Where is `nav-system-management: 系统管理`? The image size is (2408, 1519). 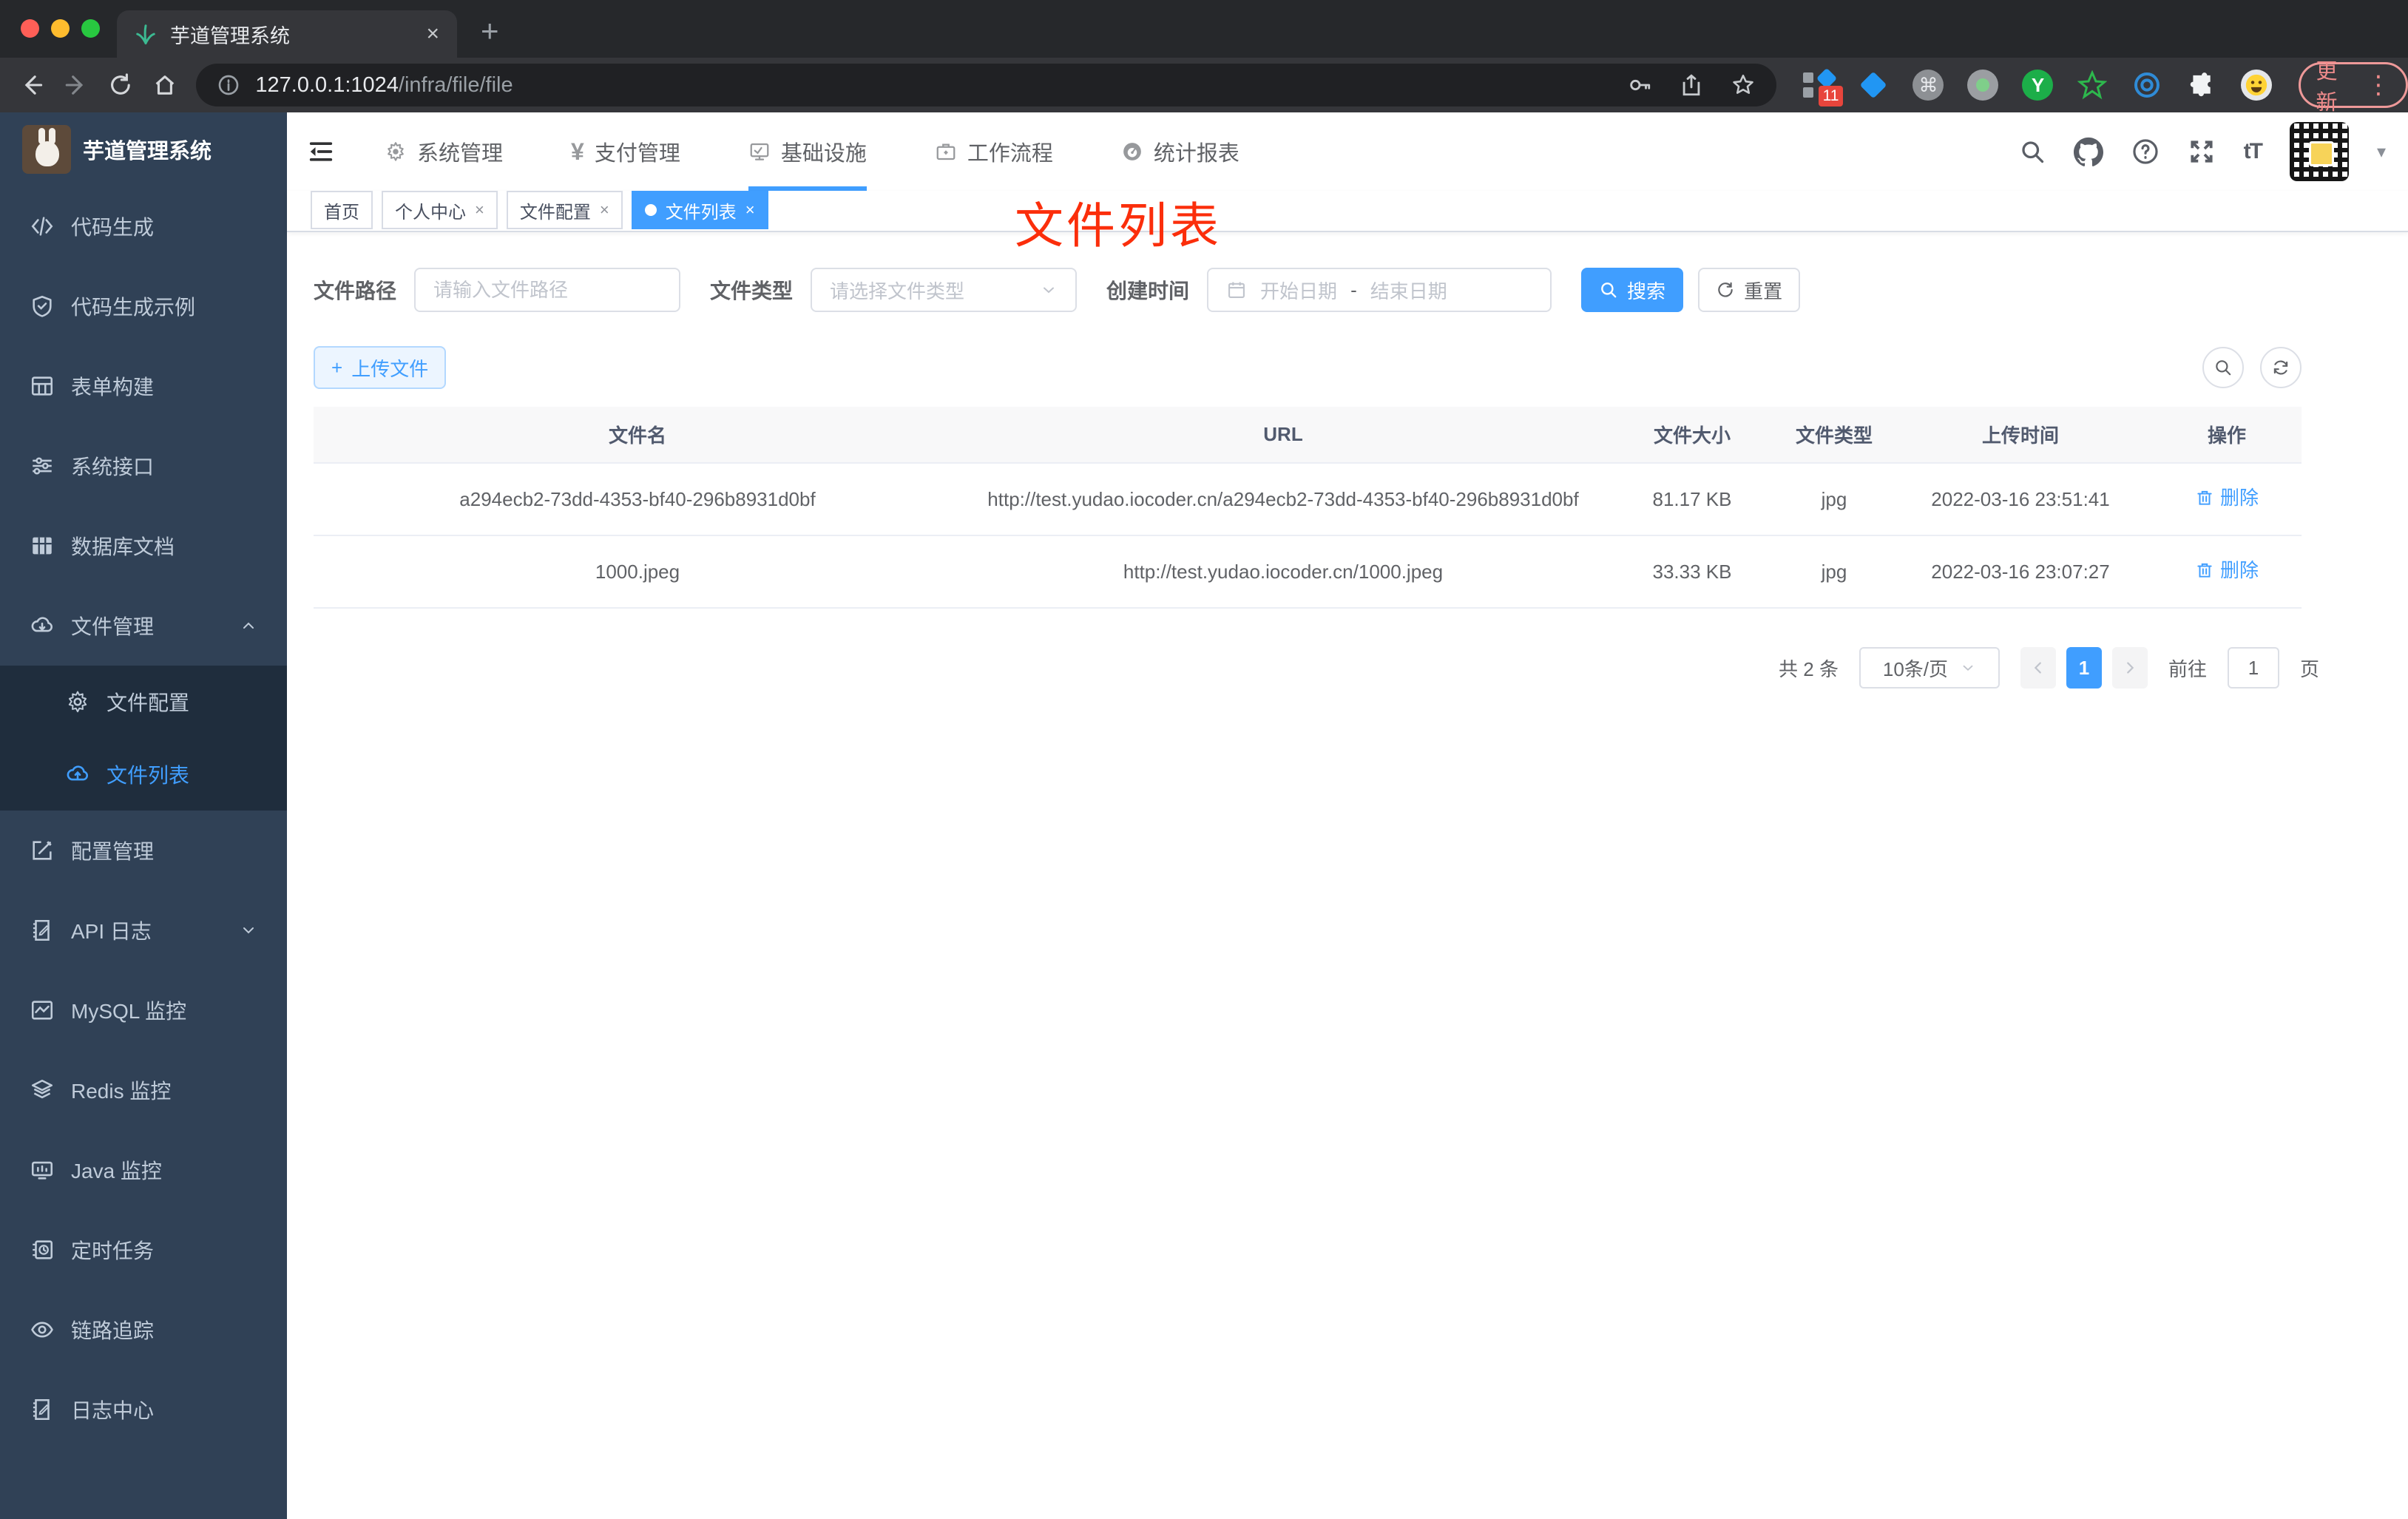 nav-system-management: 系统管理 is located at coordinates (444, 151).